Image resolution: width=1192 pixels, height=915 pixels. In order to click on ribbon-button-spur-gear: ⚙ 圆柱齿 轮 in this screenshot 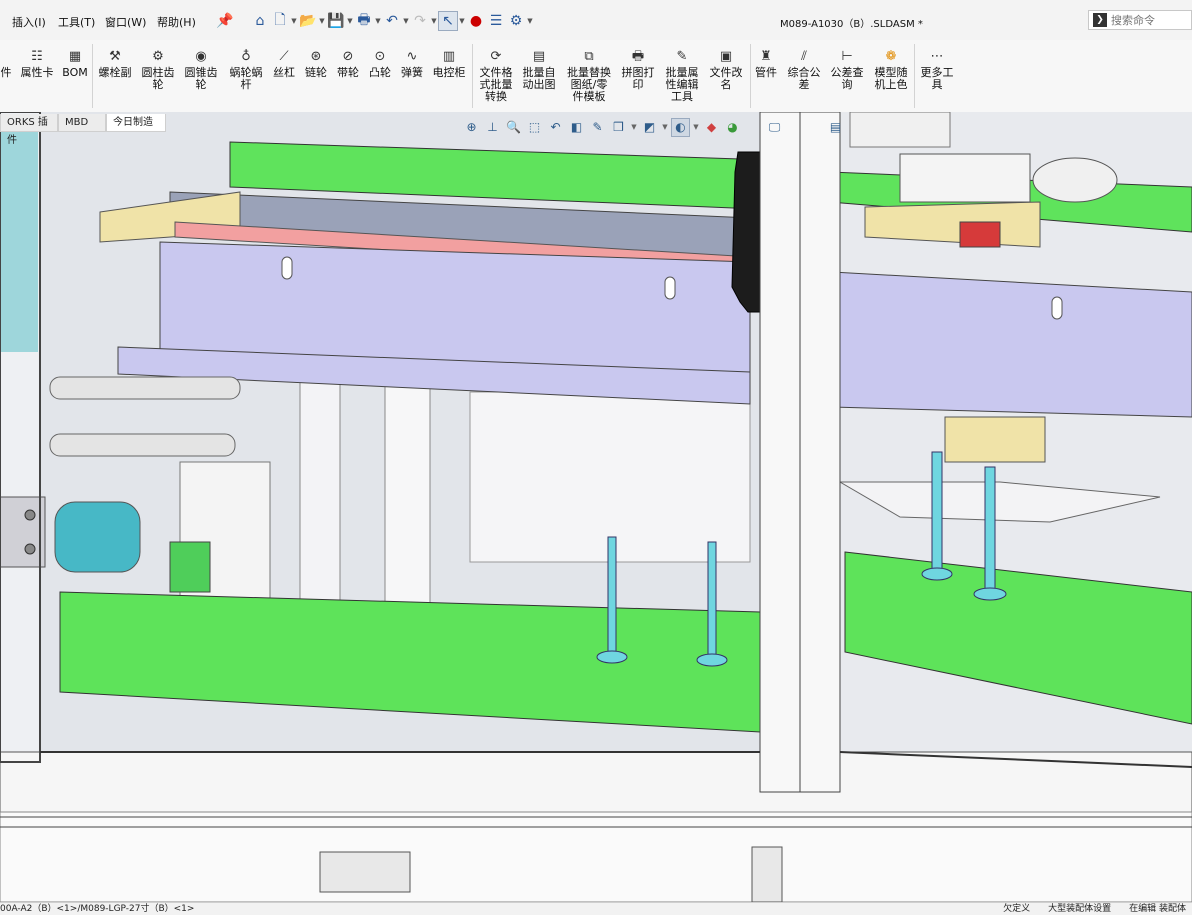, I will do `click(158, 70)`.